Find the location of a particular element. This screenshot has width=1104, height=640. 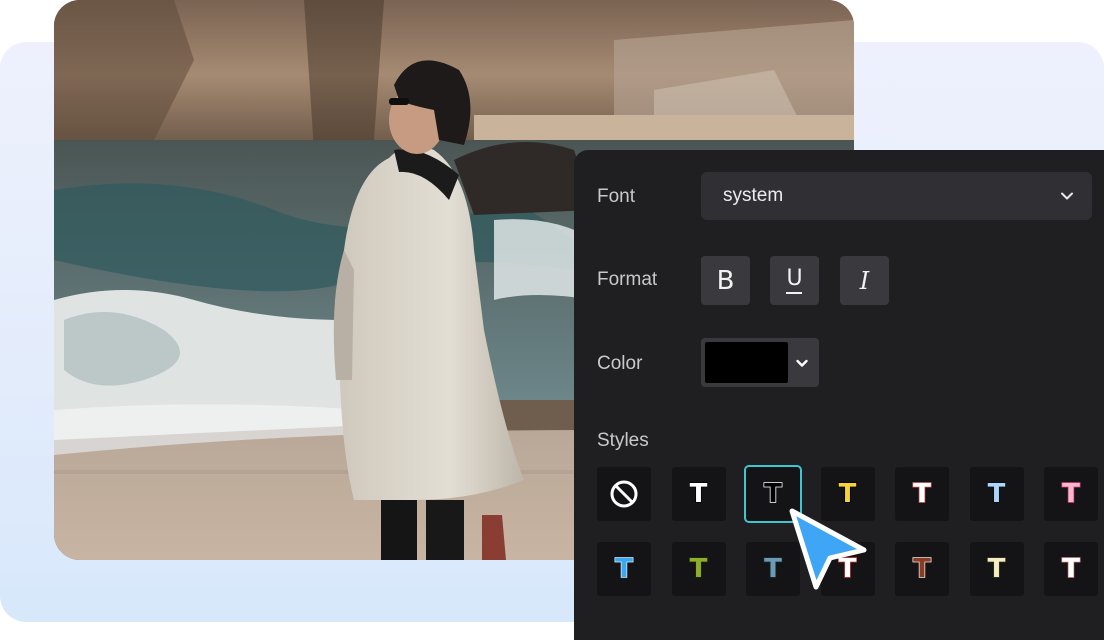

no-style-icon is located at coordinates (624, 494).